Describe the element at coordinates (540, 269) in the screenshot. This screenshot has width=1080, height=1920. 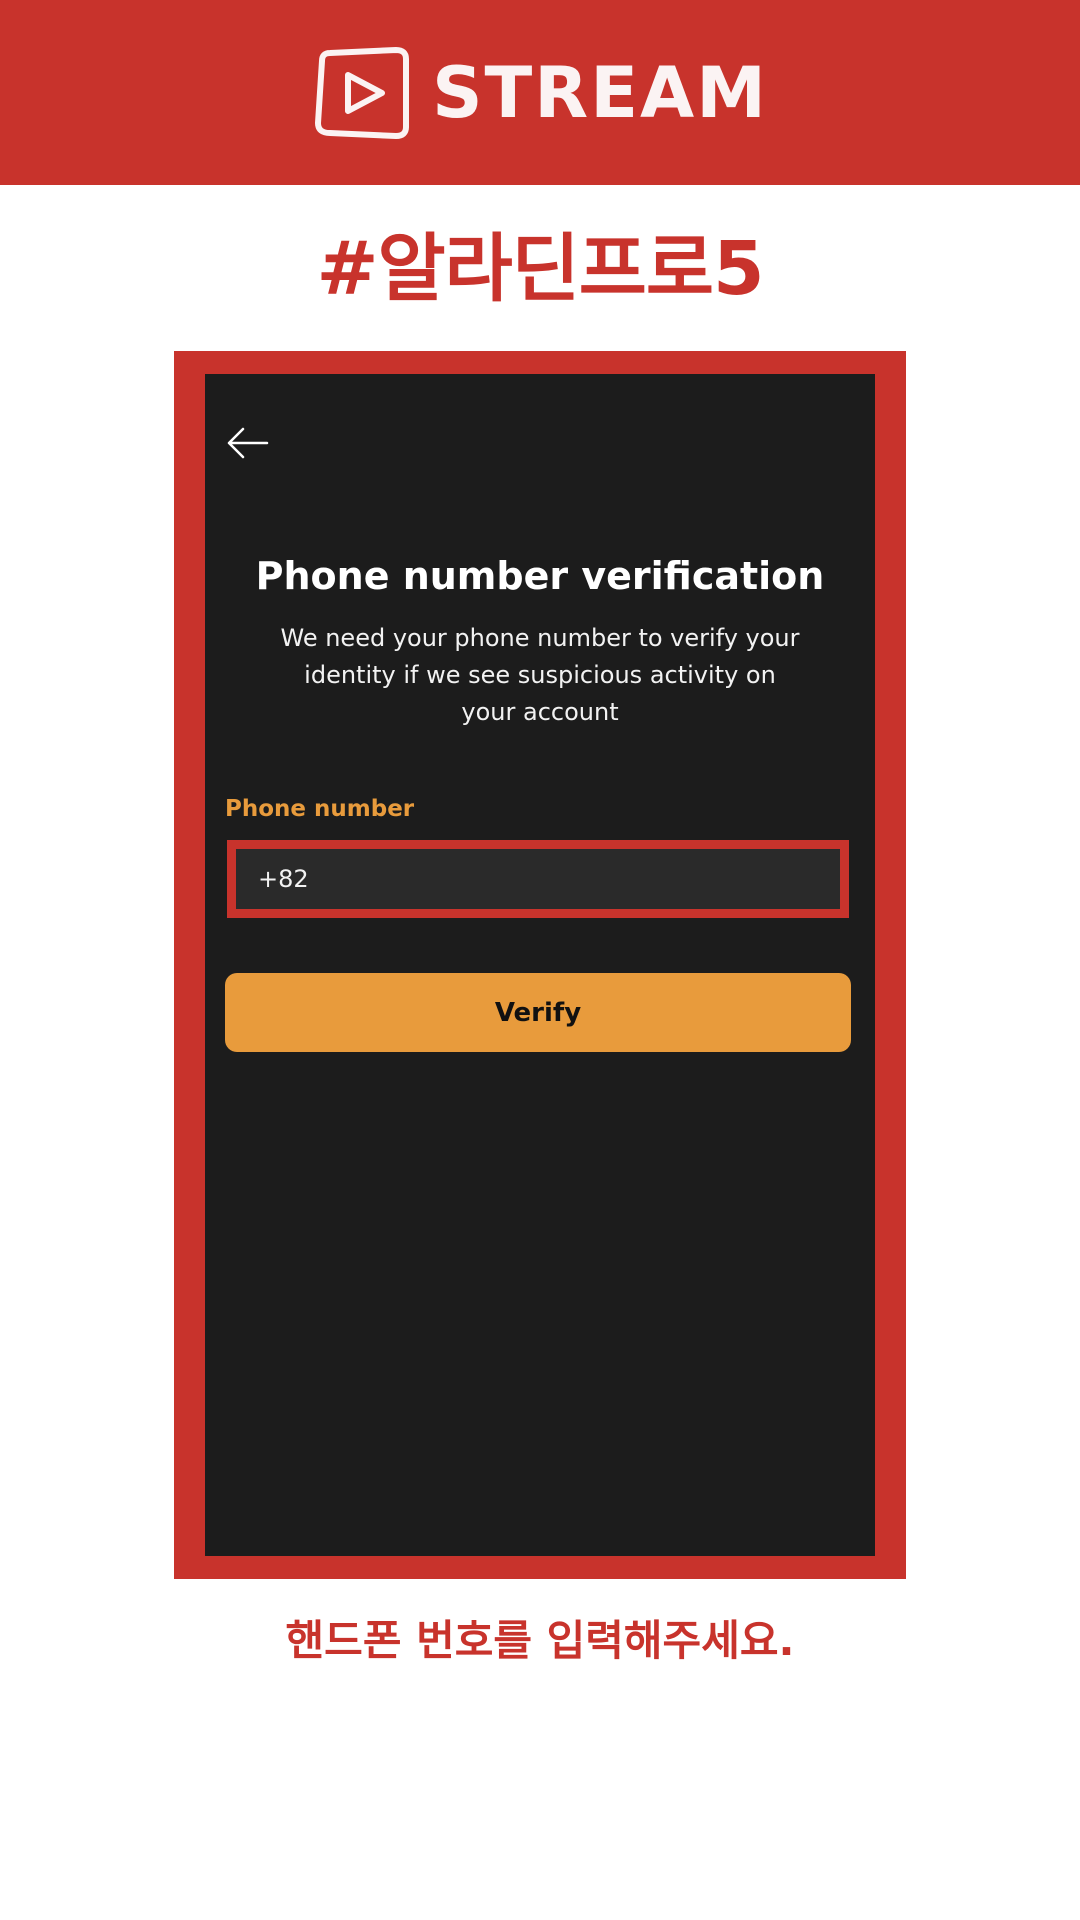
I see `hashtag-title: #알라딘프로5` at that location.